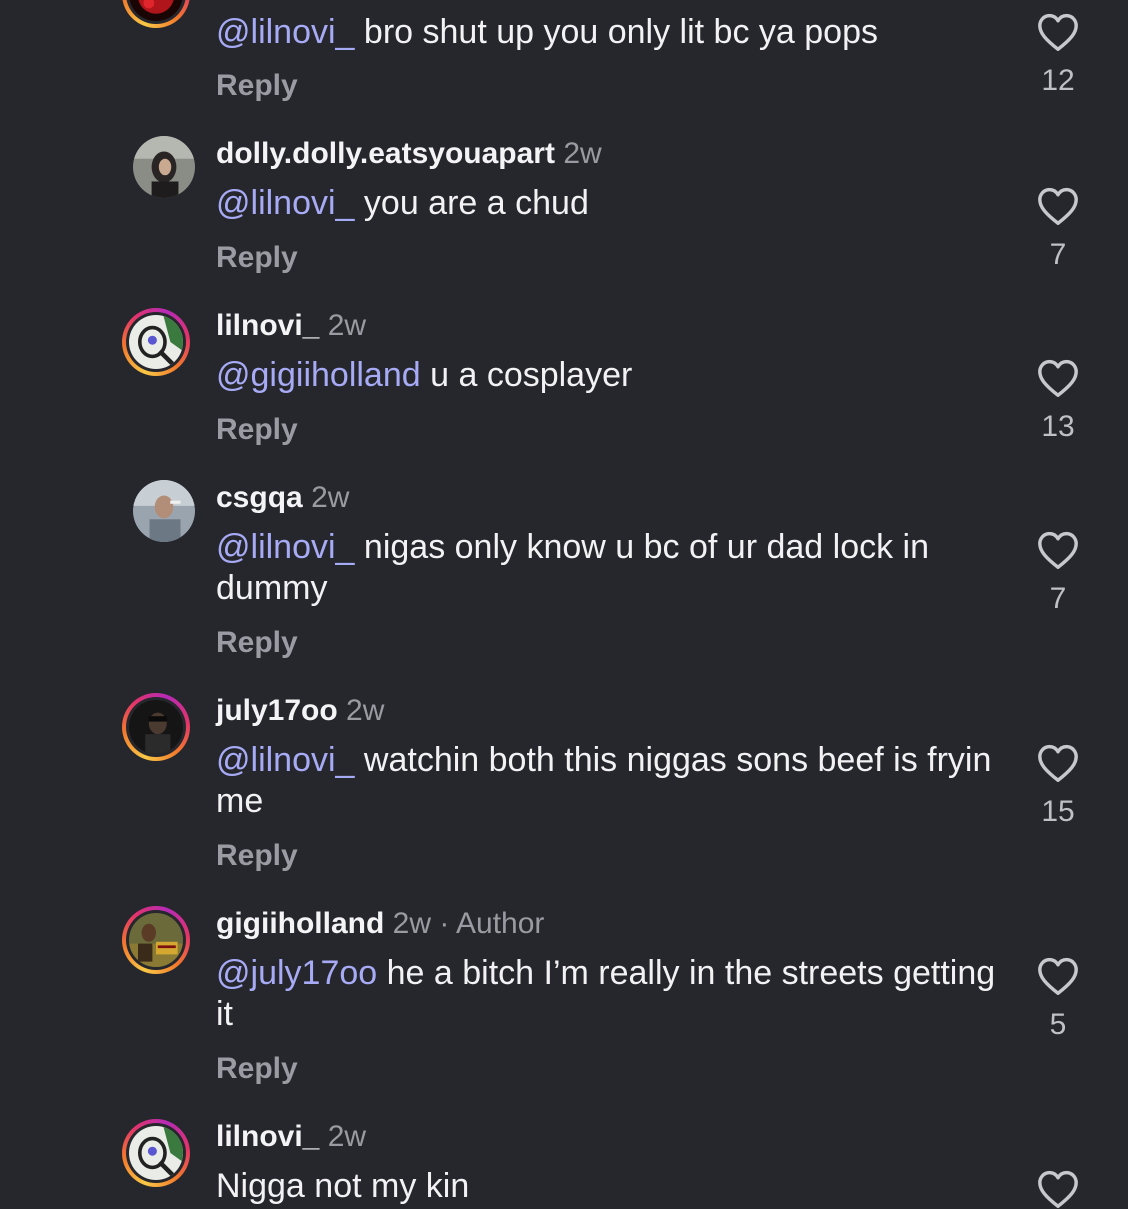 The width and height of the screenshot is (1128, 1209). I want to click on comment-text: @lilnovi_ you are a chud, so click(402, 203).